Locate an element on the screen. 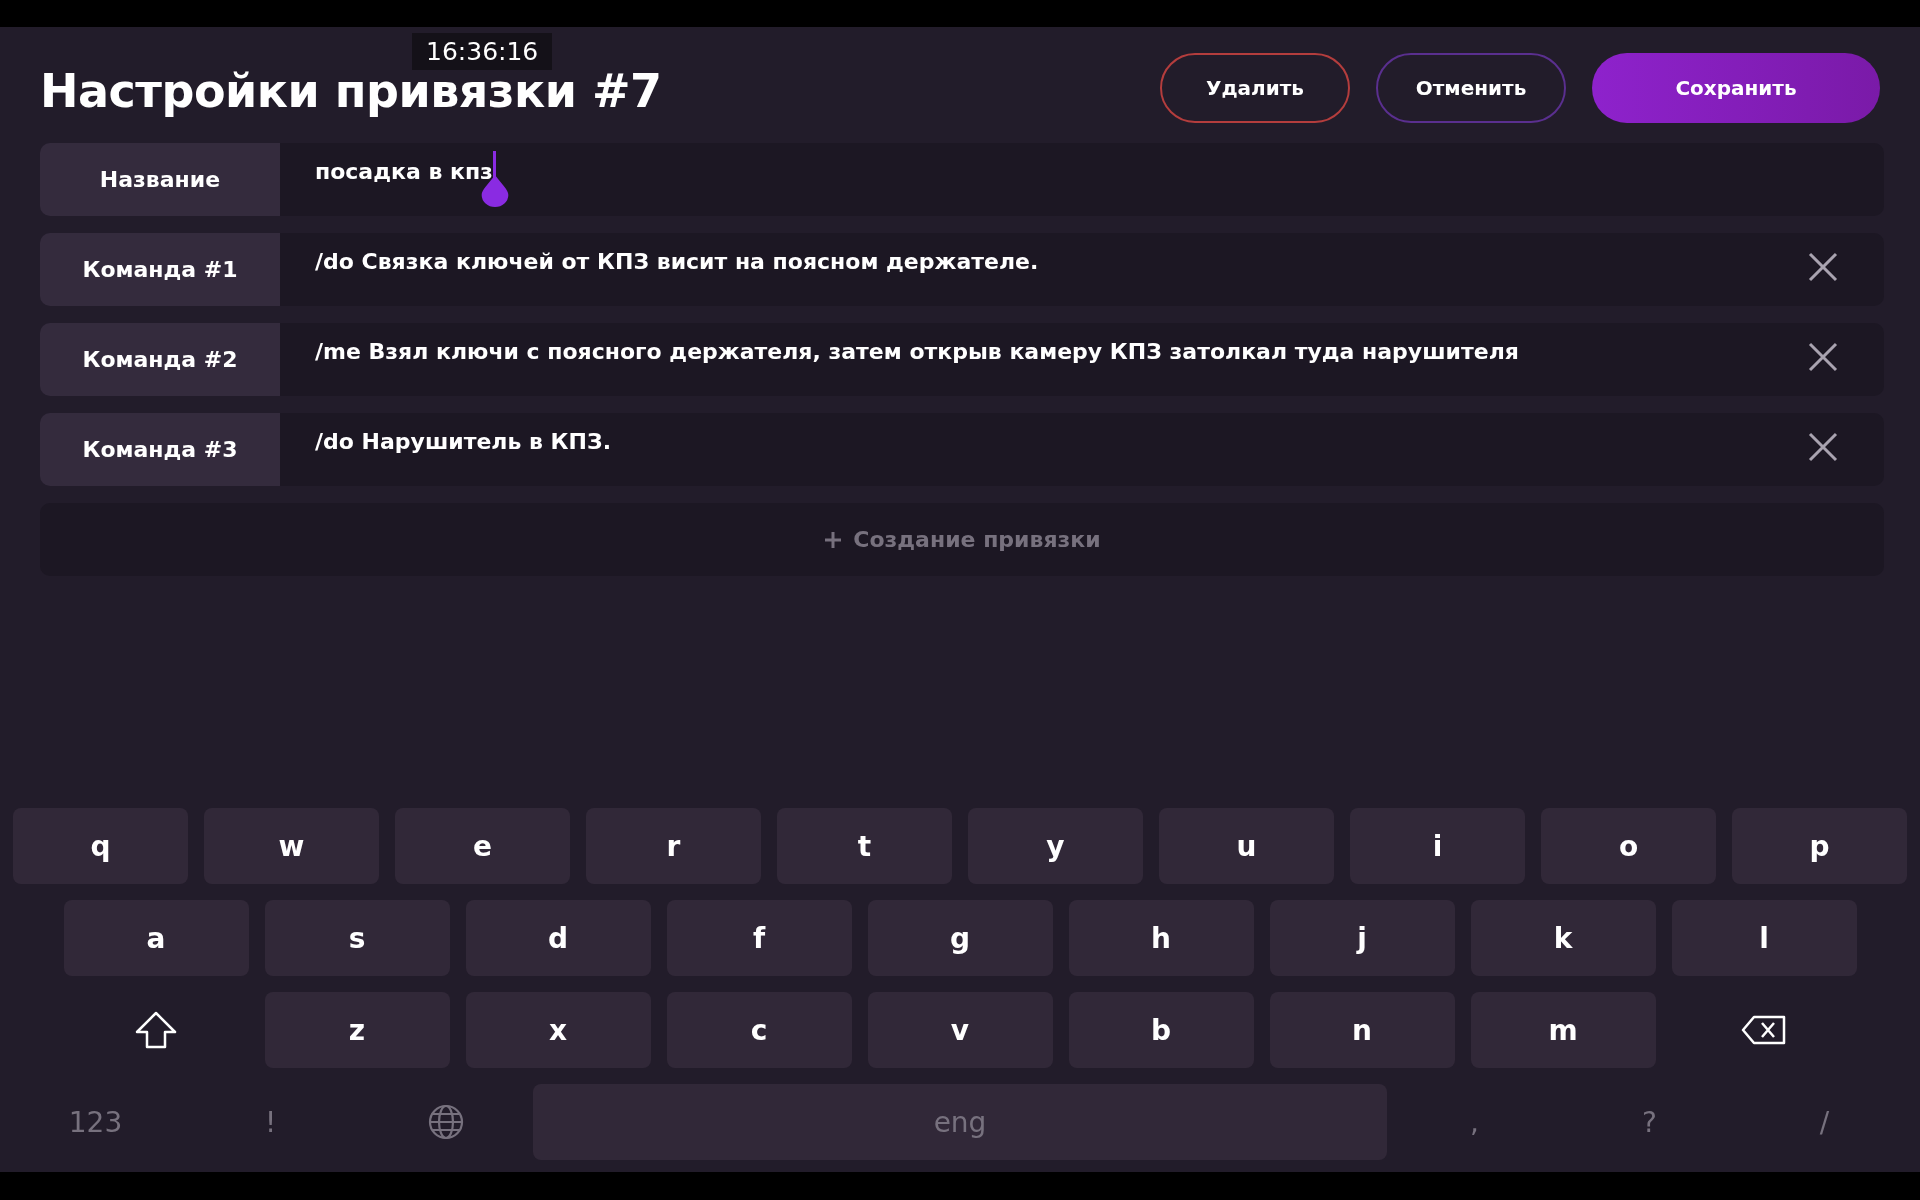 This screenshot has width=1920, height=1200. keyboard-key: , is located at coordinates (1474, 1122).